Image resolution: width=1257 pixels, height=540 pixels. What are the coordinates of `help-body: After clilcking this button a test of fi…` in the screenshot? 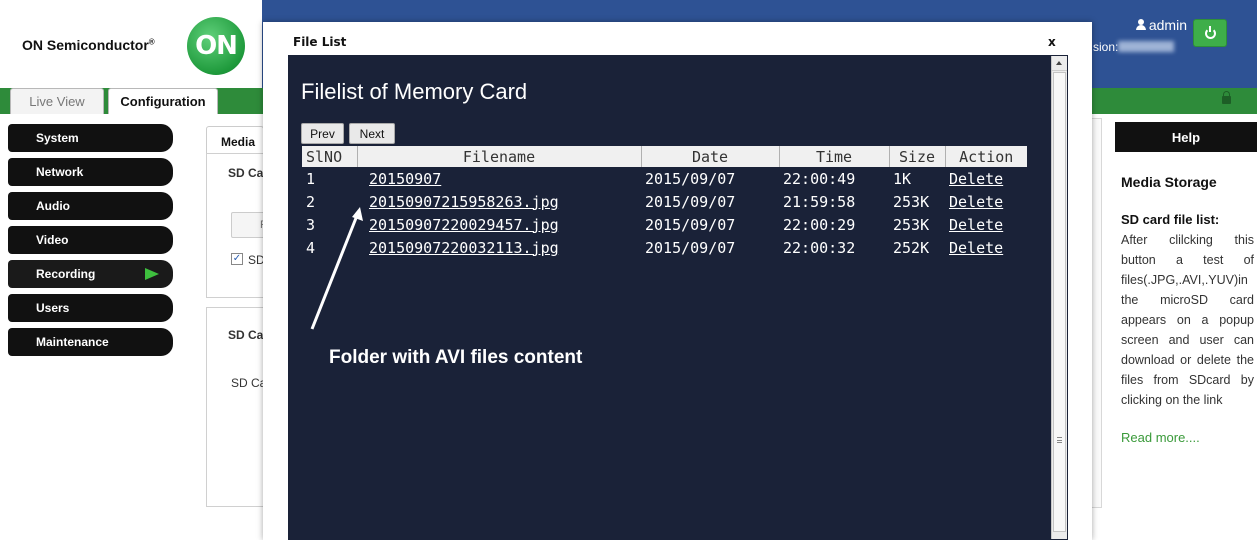 It's located at (1187, 320).